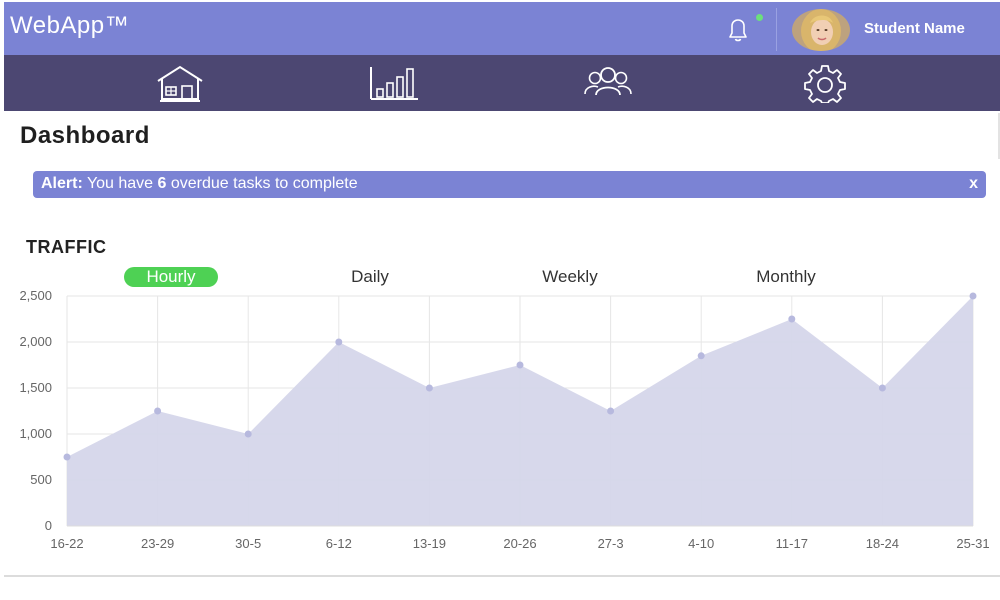  I want to click on y-tick-label: 500, so click(41, 479).